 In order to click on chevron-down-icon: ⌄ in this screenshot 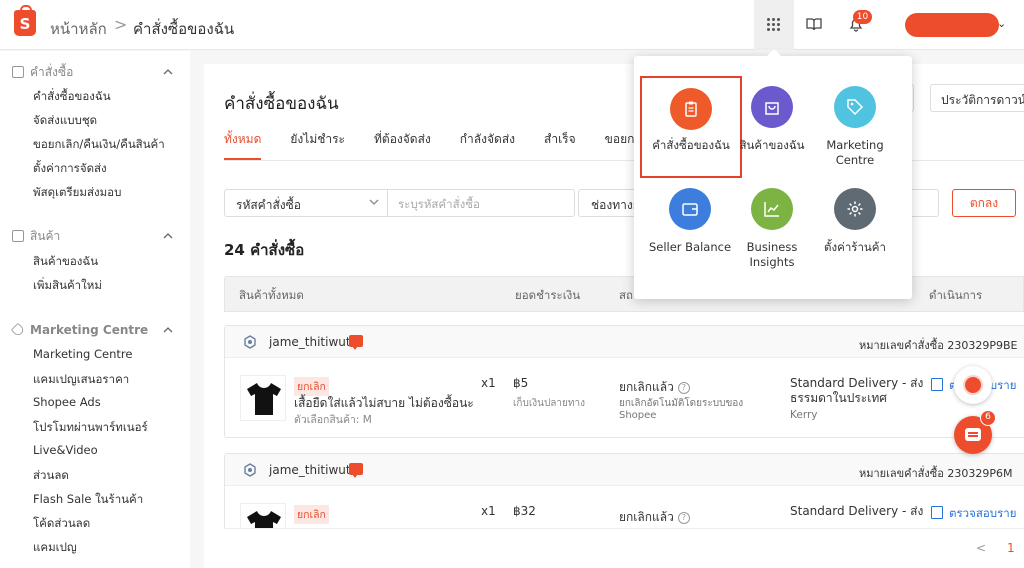, I will do `click(1001, 23)`.